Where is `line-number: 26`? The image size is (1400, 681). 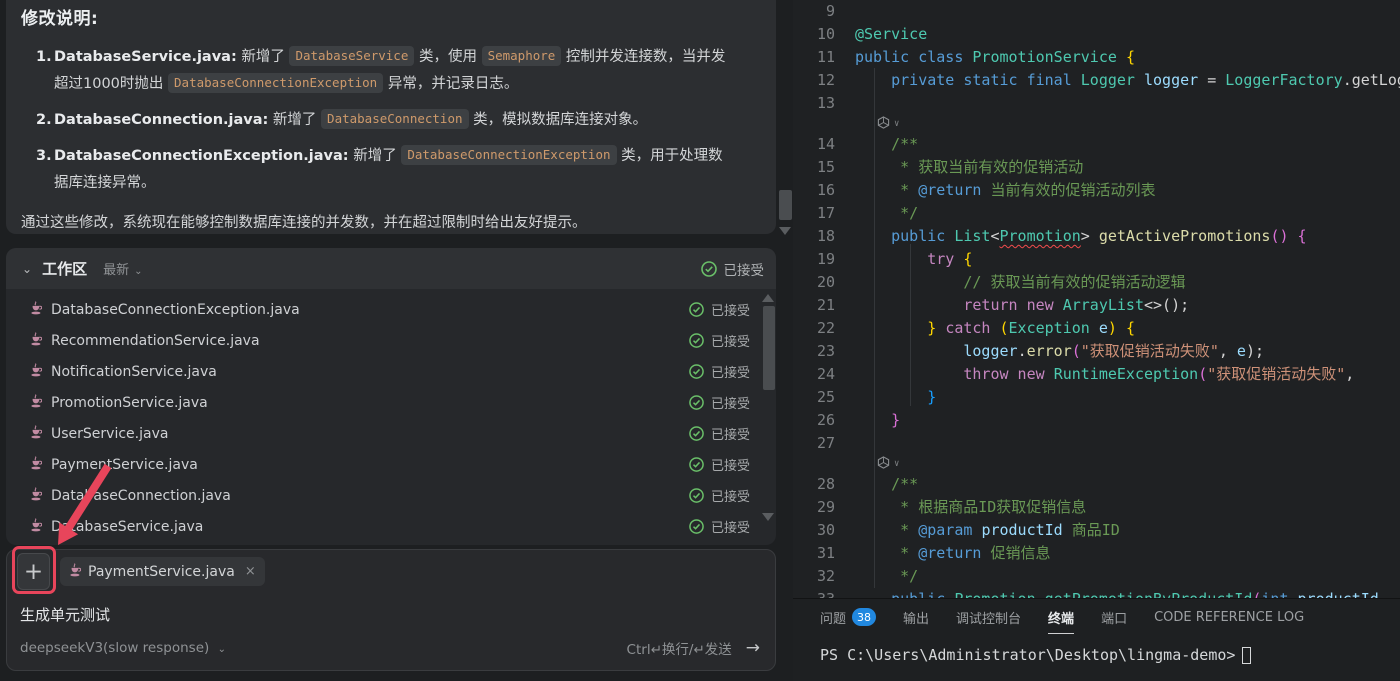
line-number: 26 is located at coordinates (825, 420).